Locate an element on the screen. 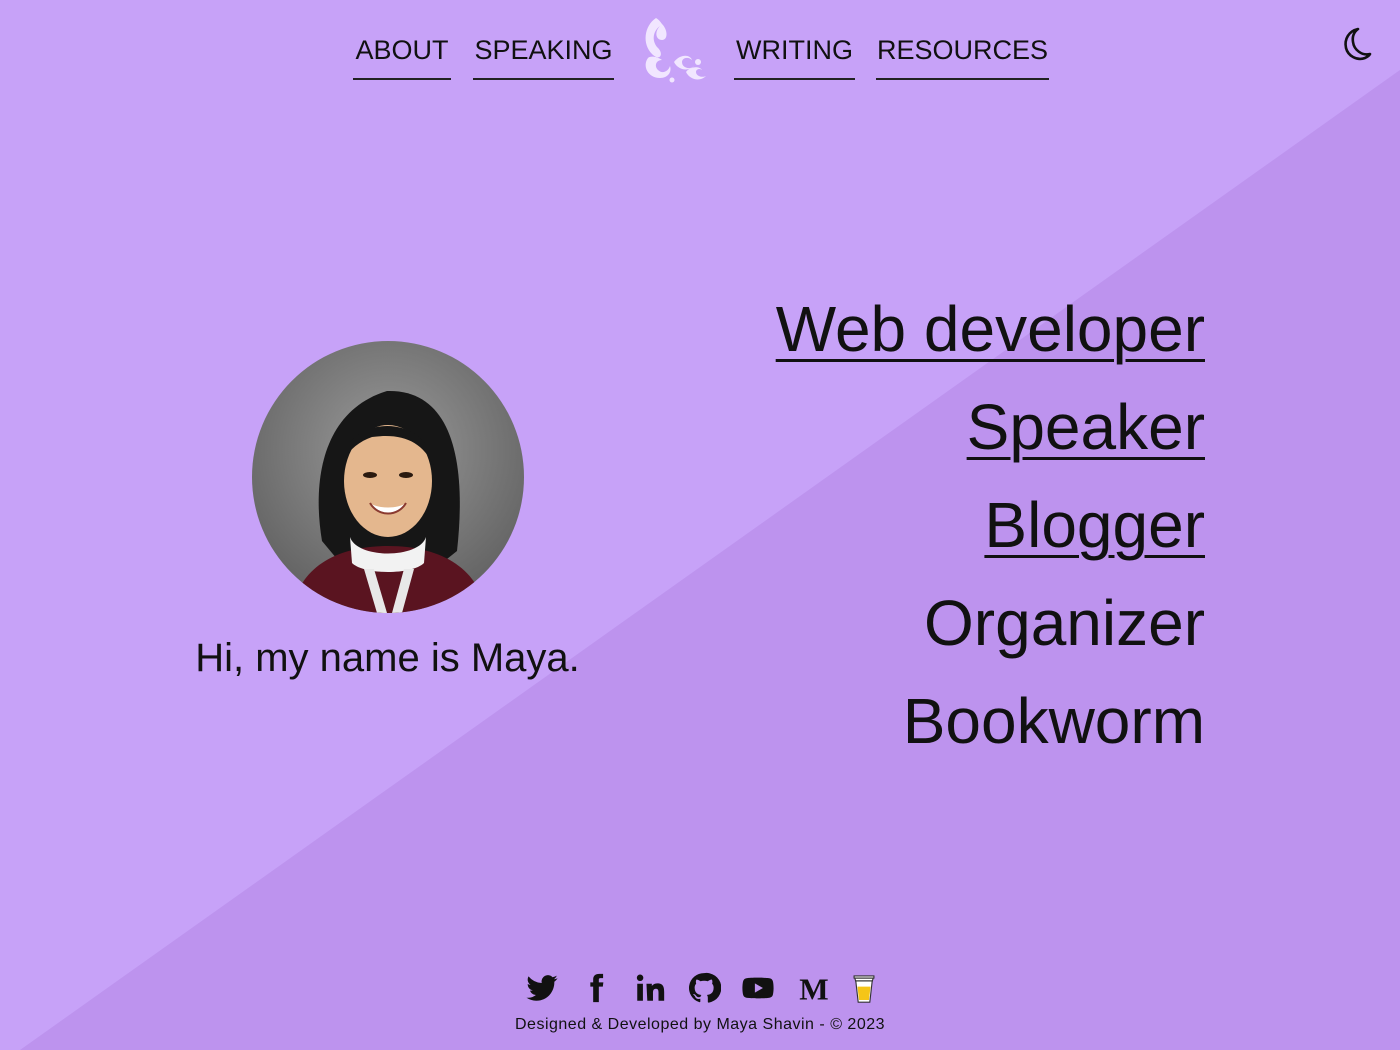  role-organizer: Organizer is located at coordinates (1064, 623).